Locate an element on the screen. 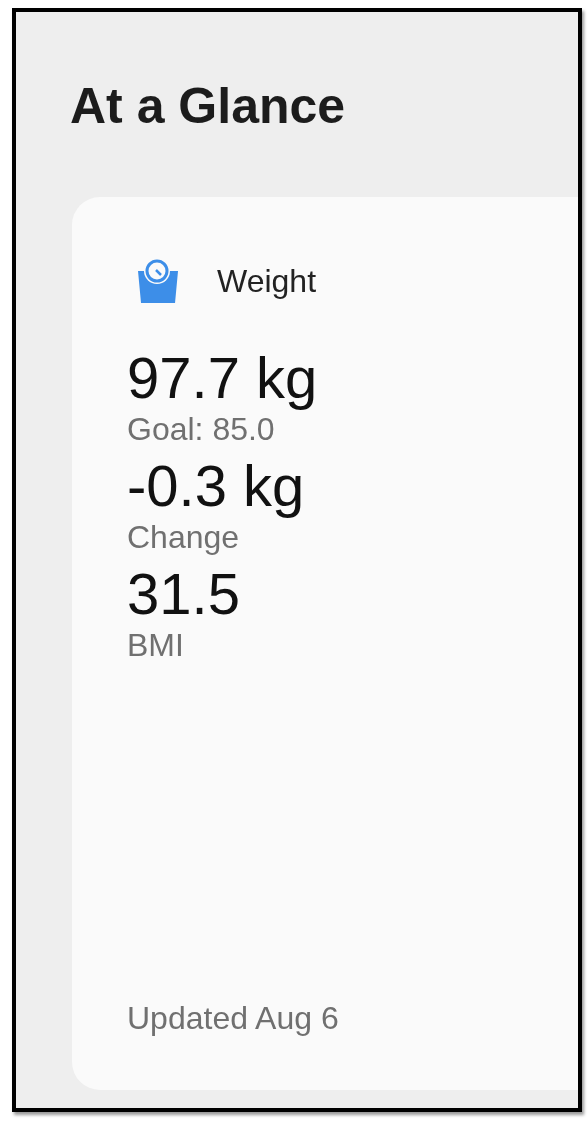 The image size is (588, 1127). page-title: At a Glance is located at coordinates (208, 106).